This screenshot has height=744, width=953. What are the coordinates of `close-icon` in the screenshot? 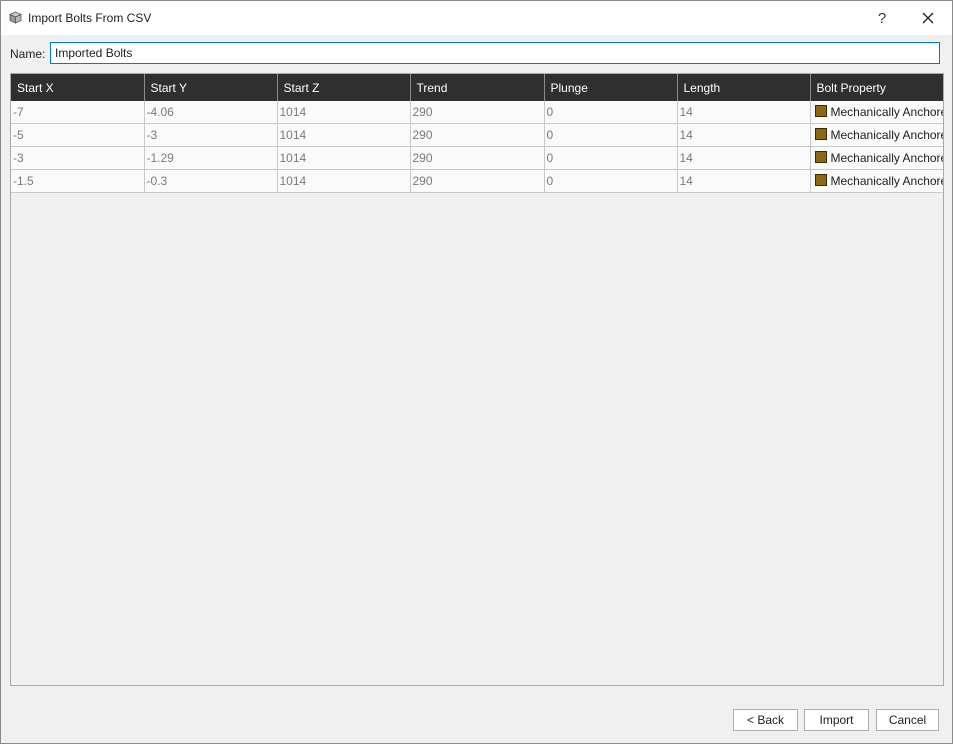 It's located at (928, 18).